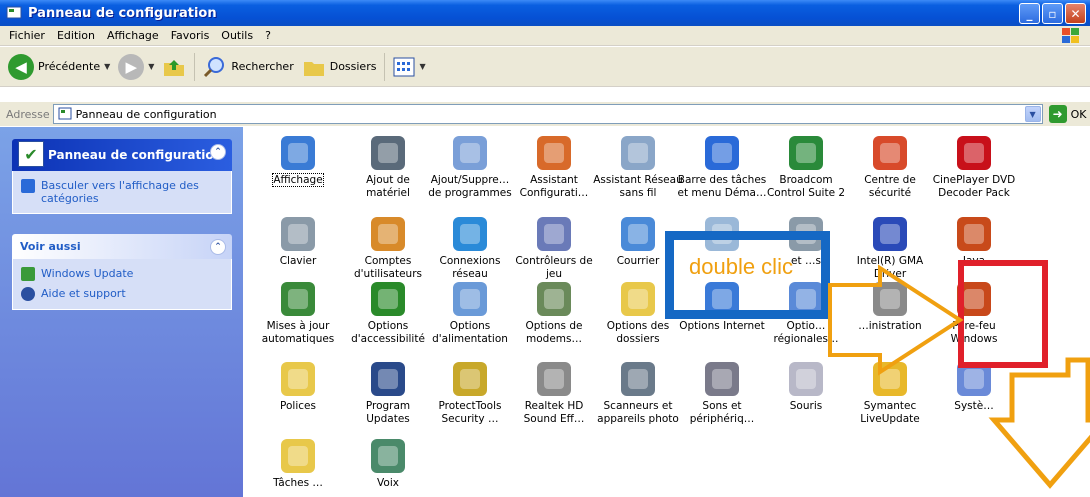 This screenshot has height=497, width=1090. I want to click on broadcom-icon, so click(806, 153).